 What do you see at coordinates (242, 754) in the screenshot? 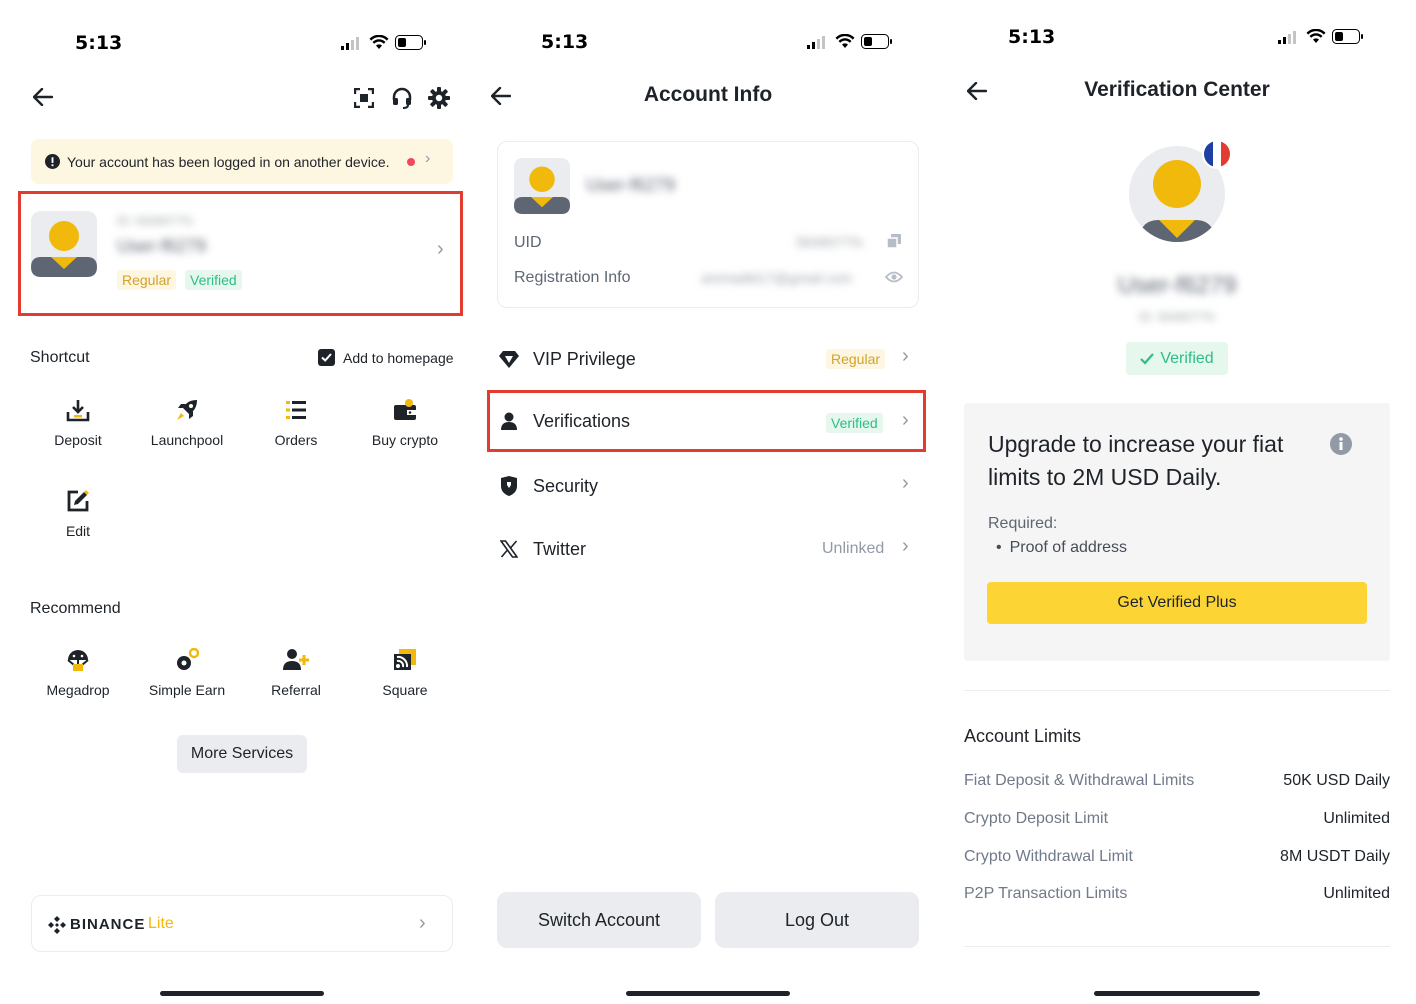
I see `more-services-button: More Services` at bounding box center [242, 754].